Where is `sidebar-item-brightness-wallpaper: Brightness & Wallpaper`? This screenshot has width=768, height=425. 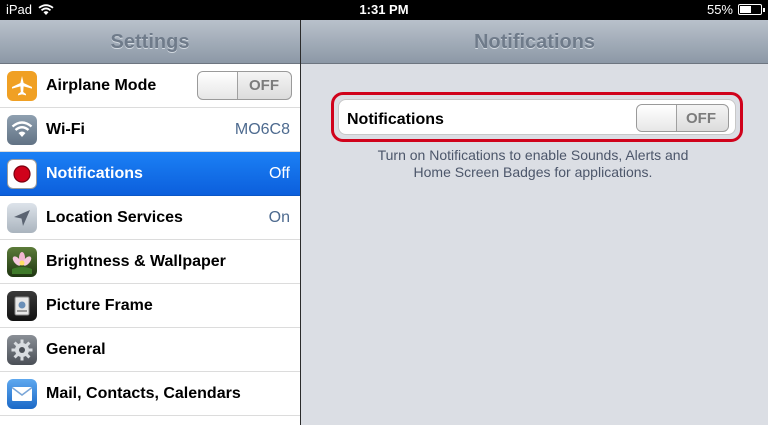
sidebar-item-brightness-wallpaper: Brightness & Wallpaper is located at coordinates (150, 262).